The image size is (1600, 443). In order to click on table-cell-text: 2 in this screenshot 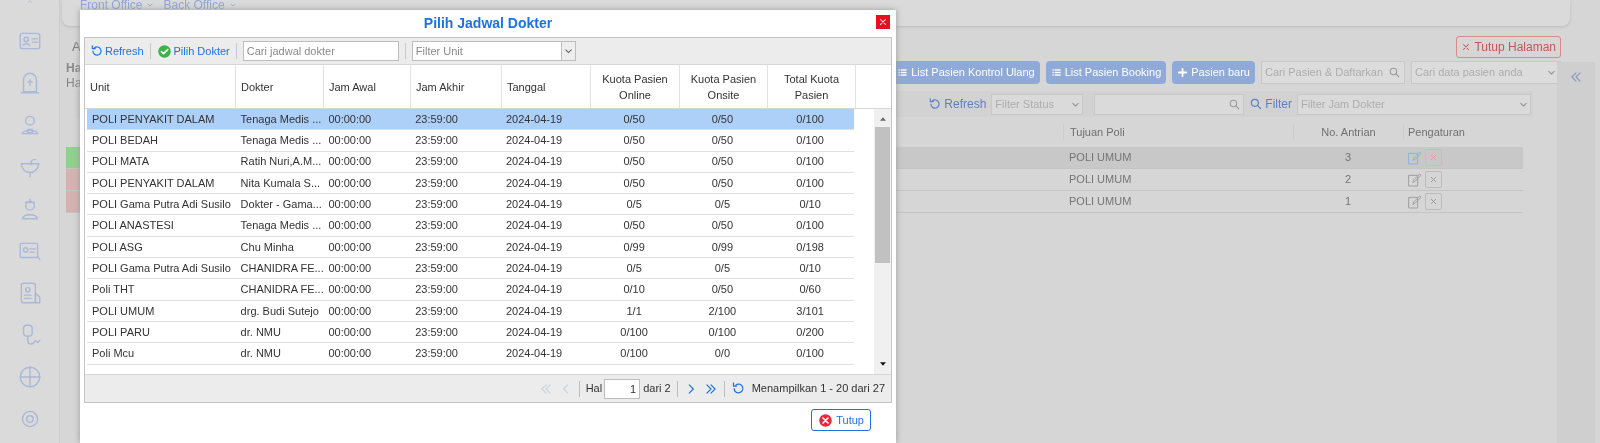, I will do `click(1348, 180)`.